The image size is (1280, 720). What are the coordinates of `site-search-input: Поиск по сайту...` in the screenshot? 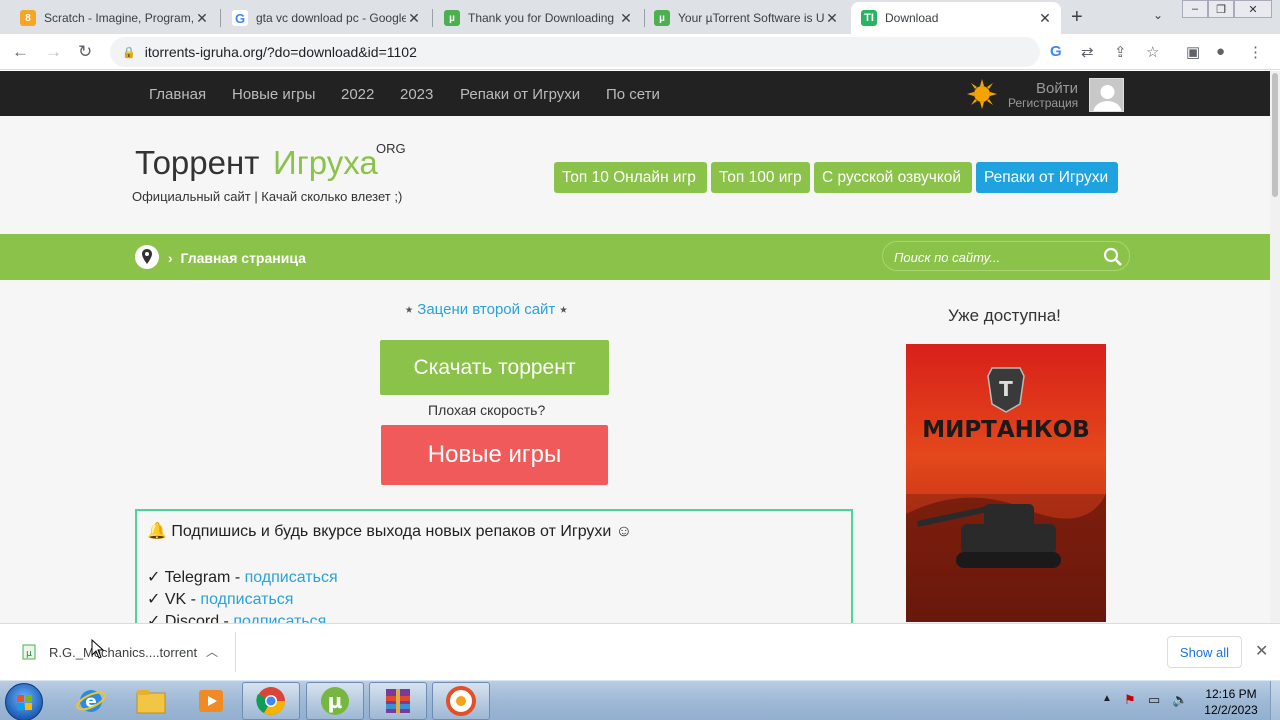 It's located at (1006, 256).